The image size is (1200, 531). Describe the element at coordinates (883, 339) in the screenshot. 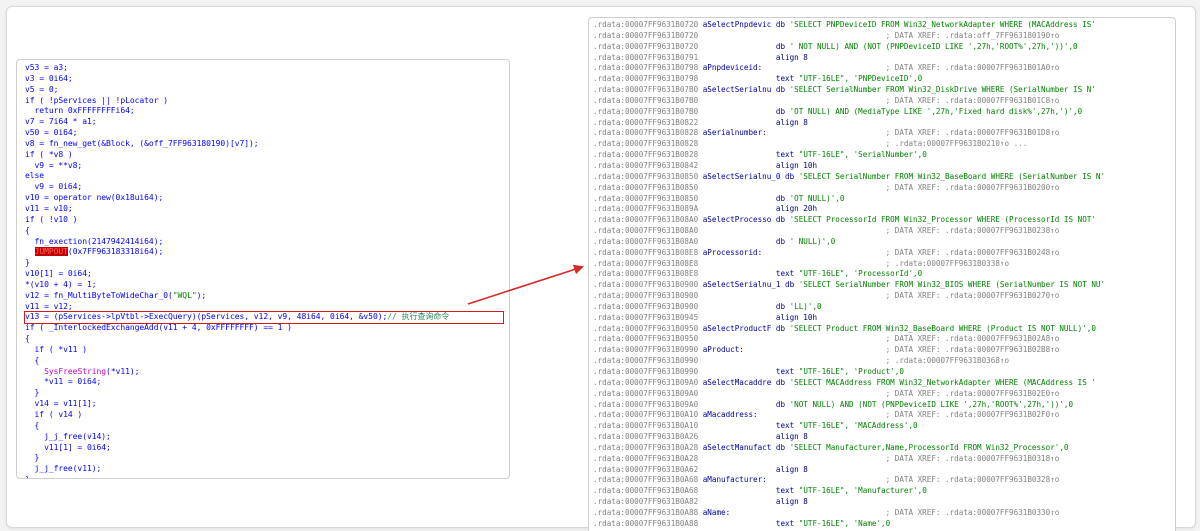

I see `disasm-line: .rdata:00007FF9631B0950 ; DATA XREF` at that location.